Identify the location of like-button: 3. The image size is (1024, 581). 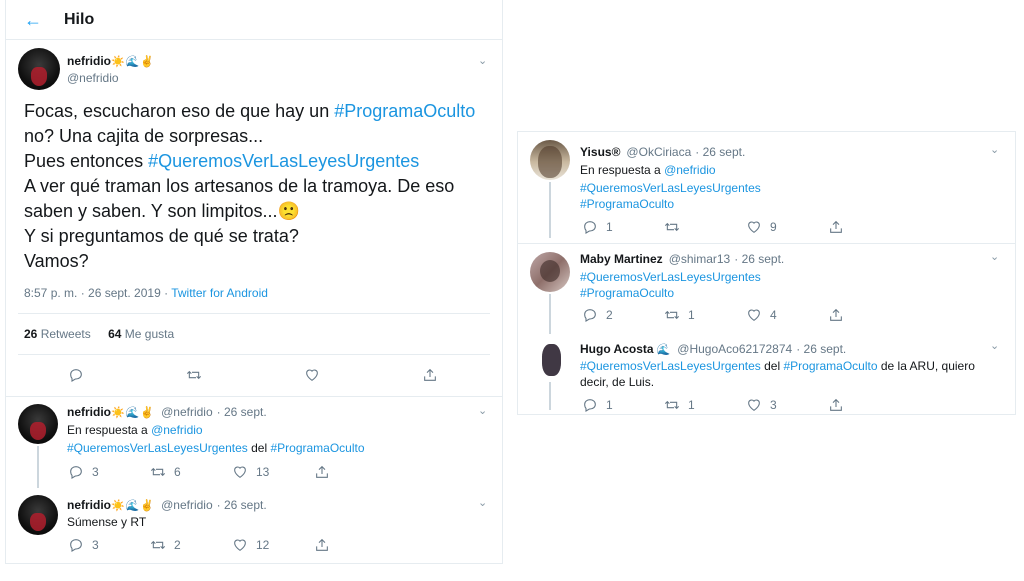
(787, 405).